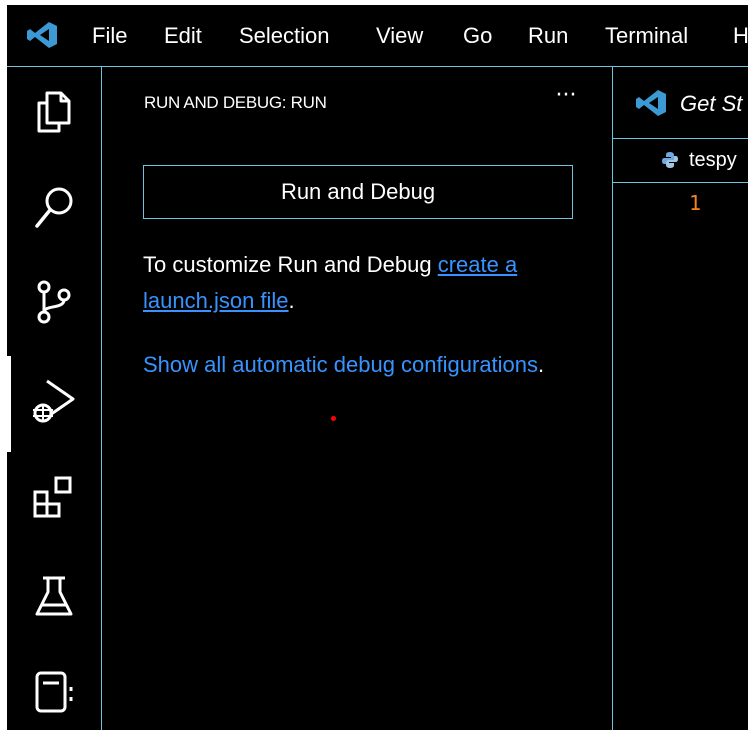  What do you see at coordinates (54, 207) in the screenshot?
I see `search-icon` at bounding box center [54, 207].